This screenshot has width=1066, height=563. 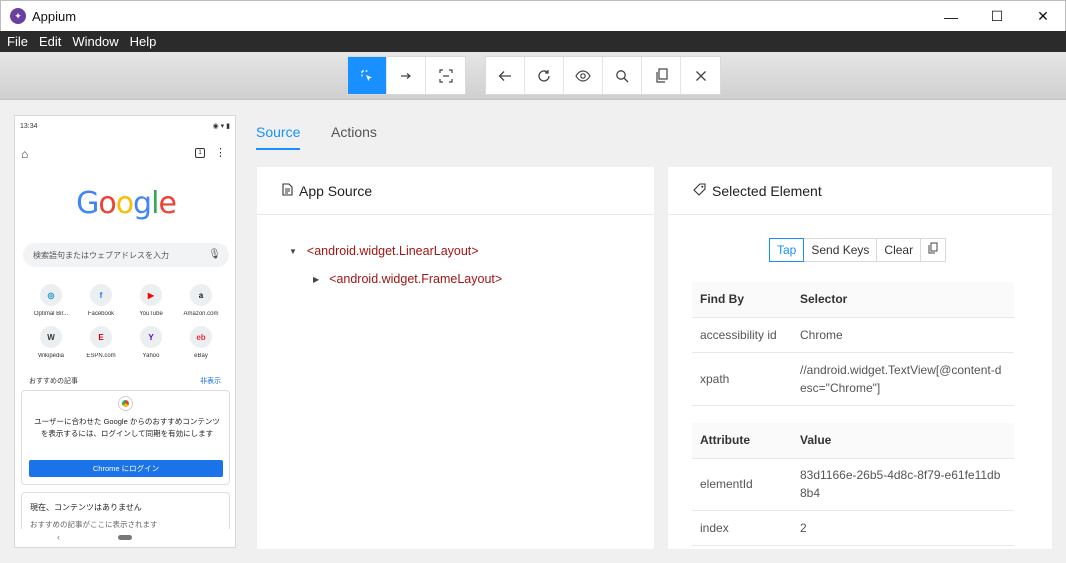 I want to click on table-row: index 2, so click(x=853, y=528).